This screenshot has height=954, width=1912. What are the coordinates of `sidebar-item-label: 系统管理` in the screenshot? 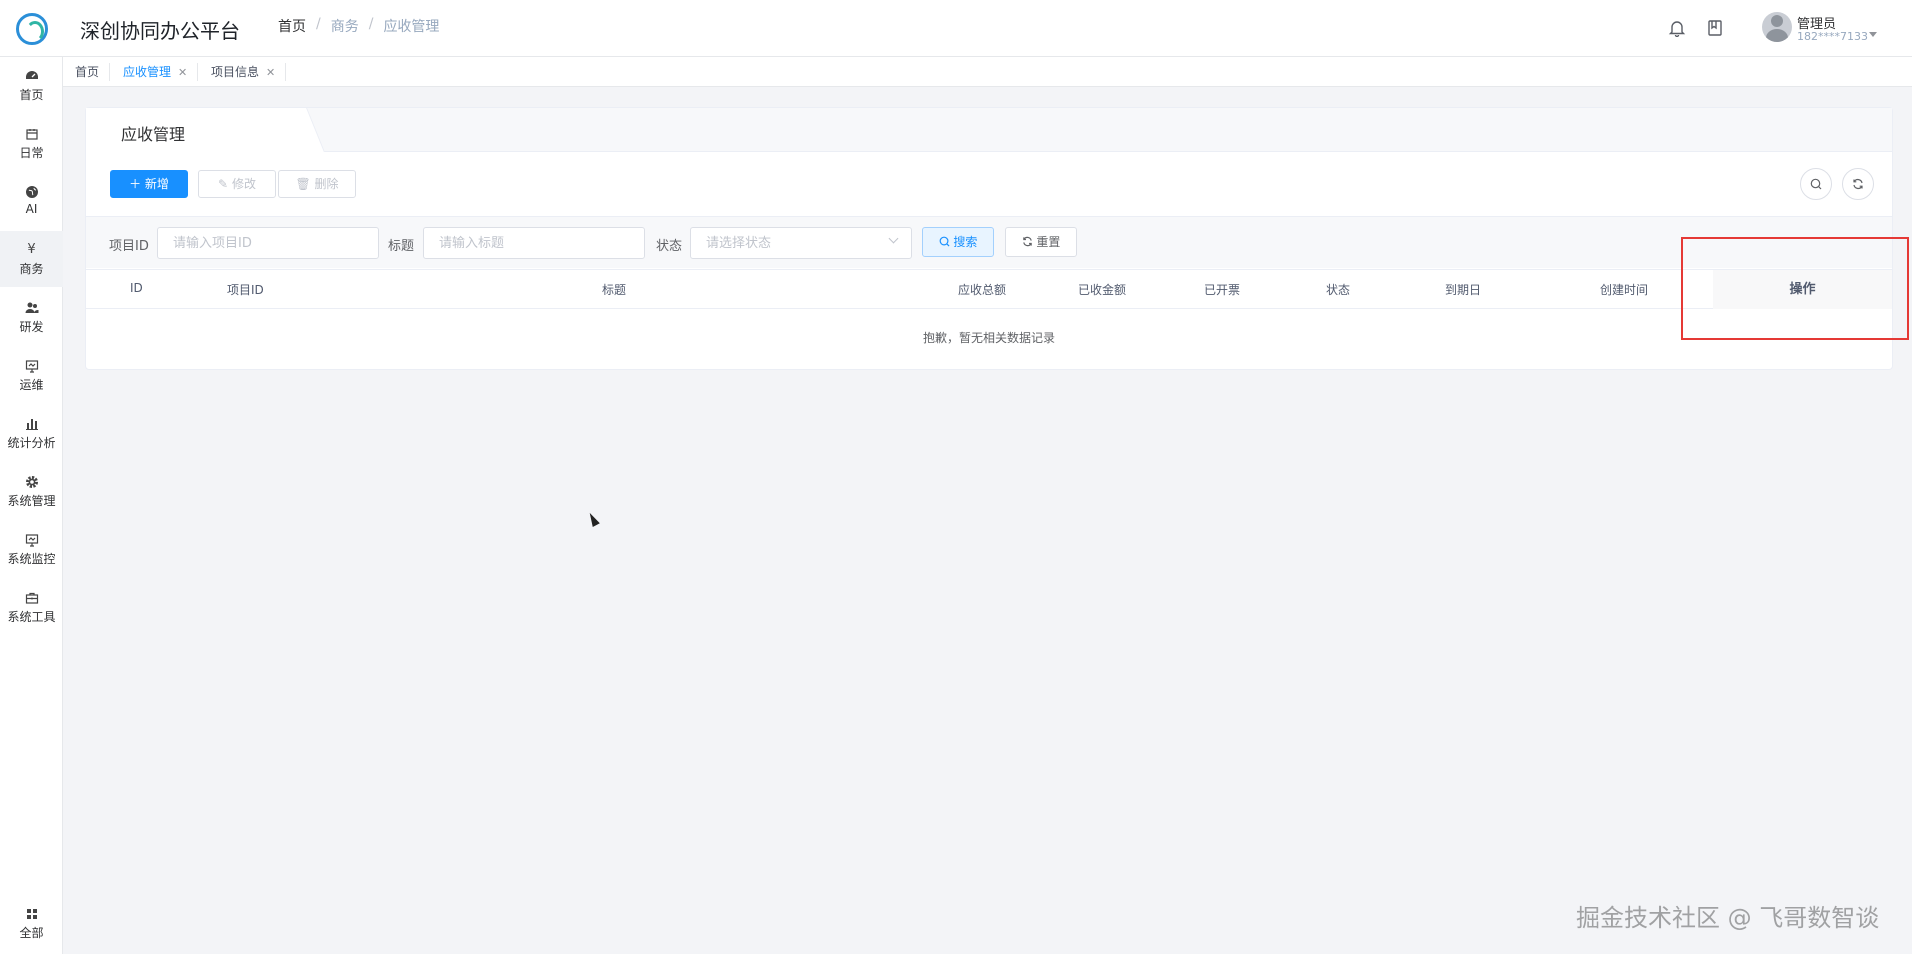 It's located at (31, 501).